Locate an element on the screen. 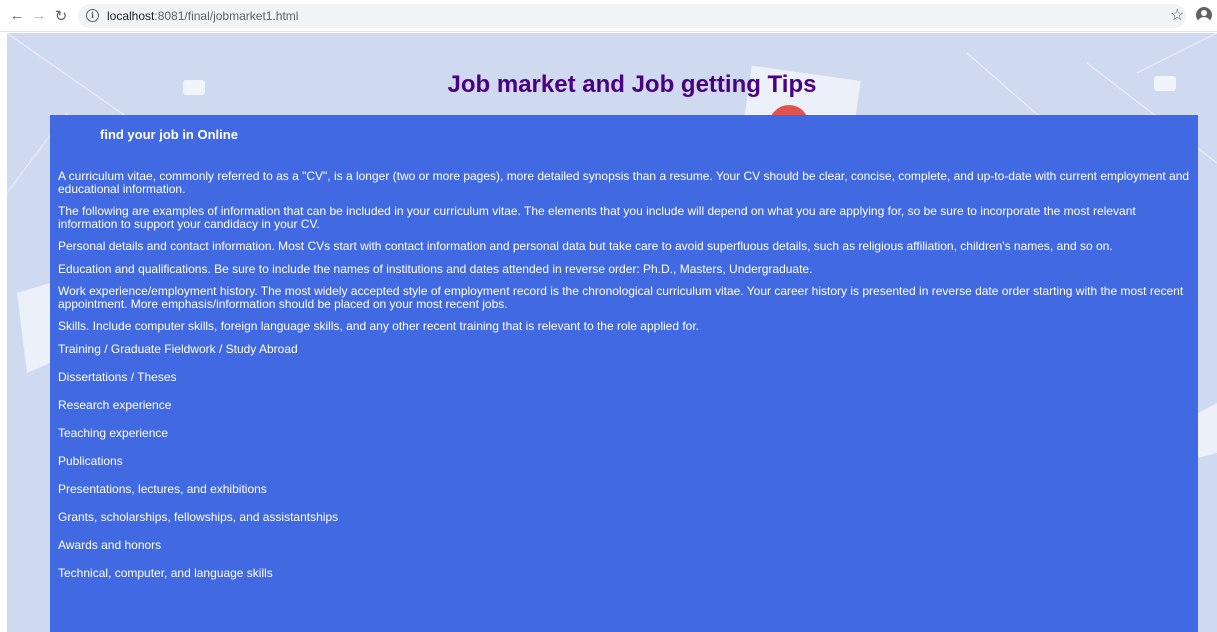 Image resolution: width=1217 pixels, height=632 pixels. star-icon: ☆ is located at coordinates (1177, 15).